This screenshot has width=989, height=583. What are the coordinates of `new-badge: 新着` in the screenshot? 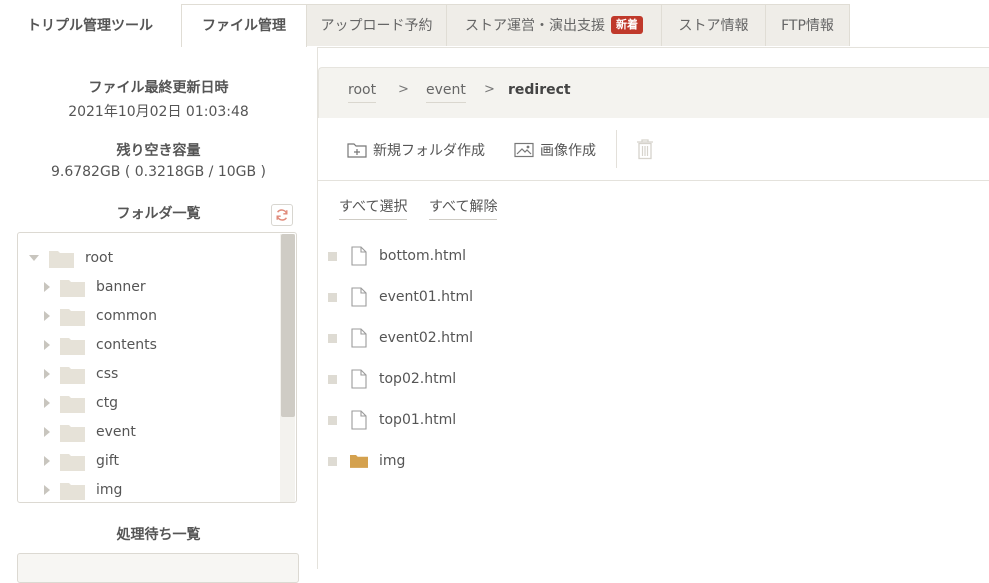 It's located at (627, 25).